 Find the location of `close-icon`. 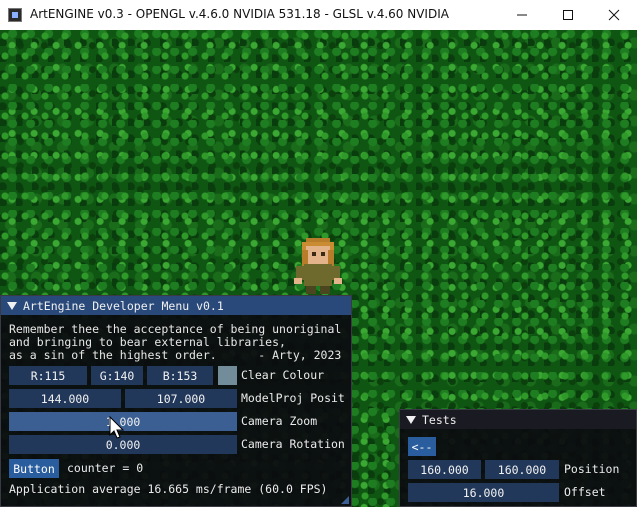

close-icon is located at coordinates (614, 15).